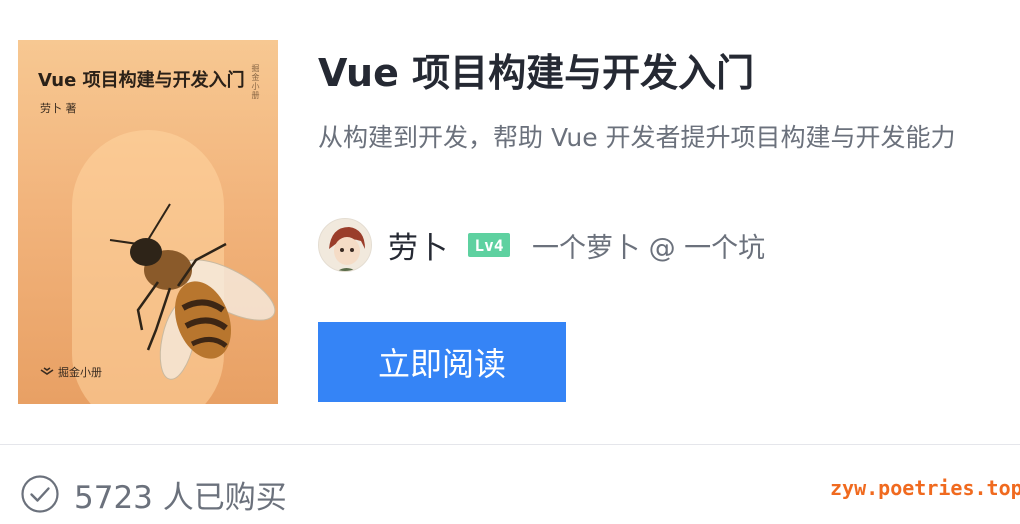 Image resolution: width=1020 pixels, height=524 pixels. What do you see at coordinates (80, 372) in the screenshot?
I see `cover-publisher-label: 掘金小册` at bounding box center [80, 372].